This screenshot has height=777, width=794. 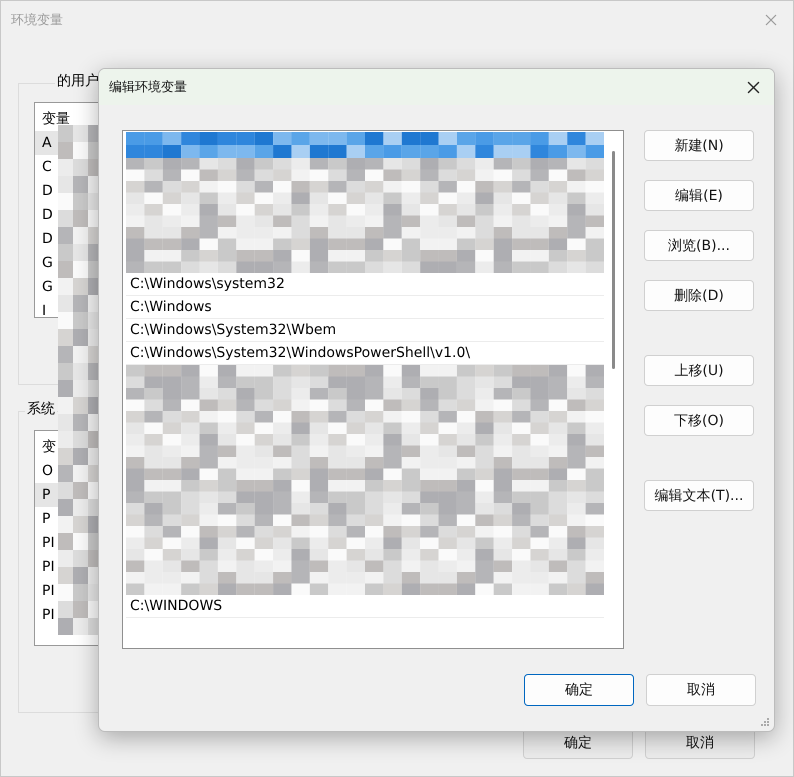 What do you see at coordinates (753, 87) in the screenshot?
I see `close-icon` at bounding box center [753, 87].